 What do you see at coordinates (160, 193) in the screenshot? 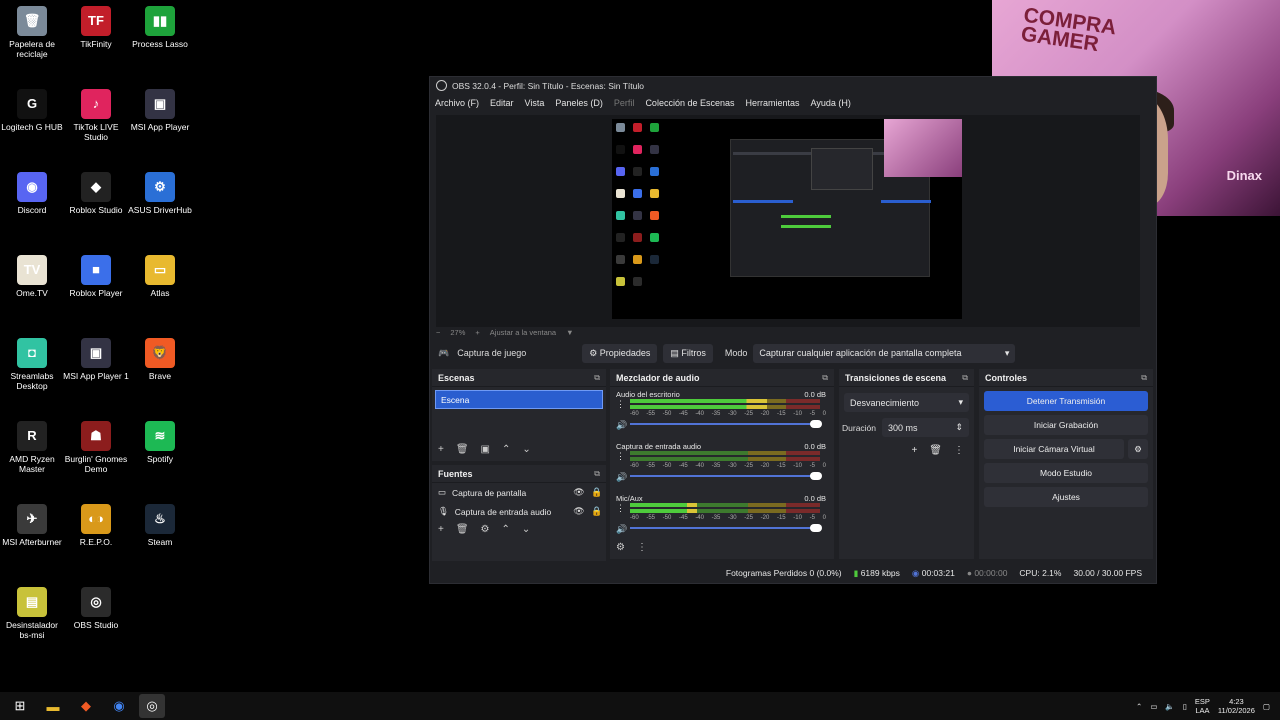
I see `desktop-icon: ⚙ ASUS DriverHub` at bounding box center [160, 193].